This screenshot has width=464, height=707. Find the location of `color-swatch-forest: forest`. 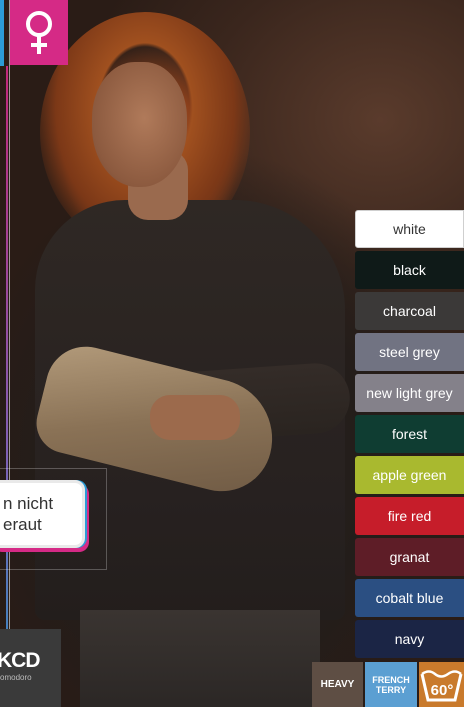

color-swatch-forest: forest is located at coordinates (409, 434).